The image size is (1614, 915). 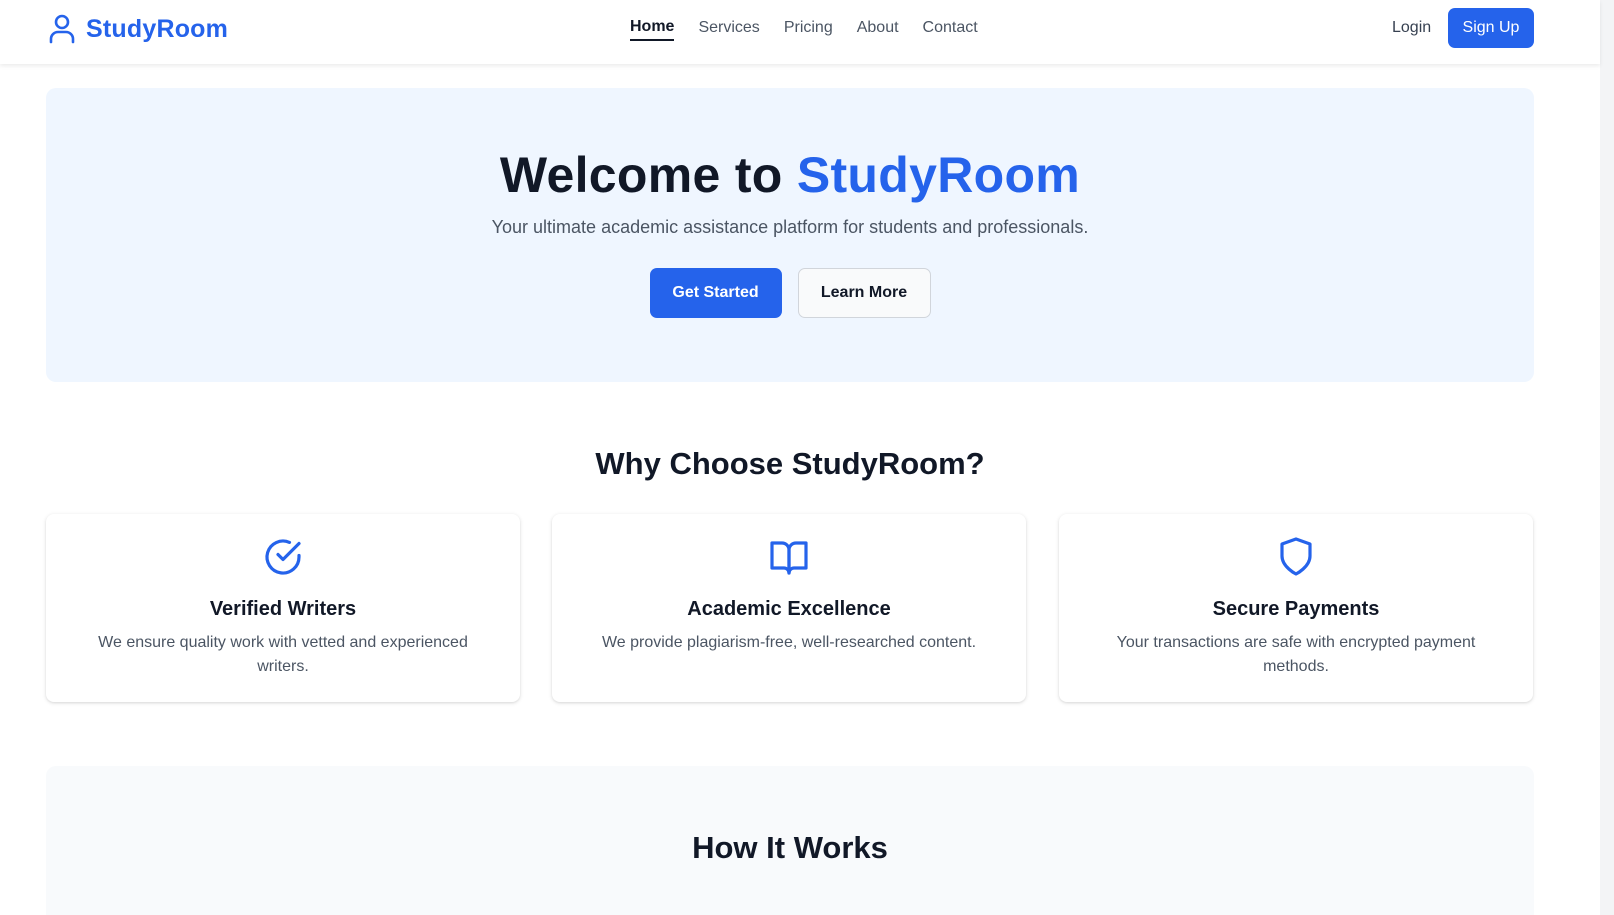 What do you see at coordinates (864, 293) in the screenshot?
I see `learn-more-button: Learn More` at bounding box center [864, 293].